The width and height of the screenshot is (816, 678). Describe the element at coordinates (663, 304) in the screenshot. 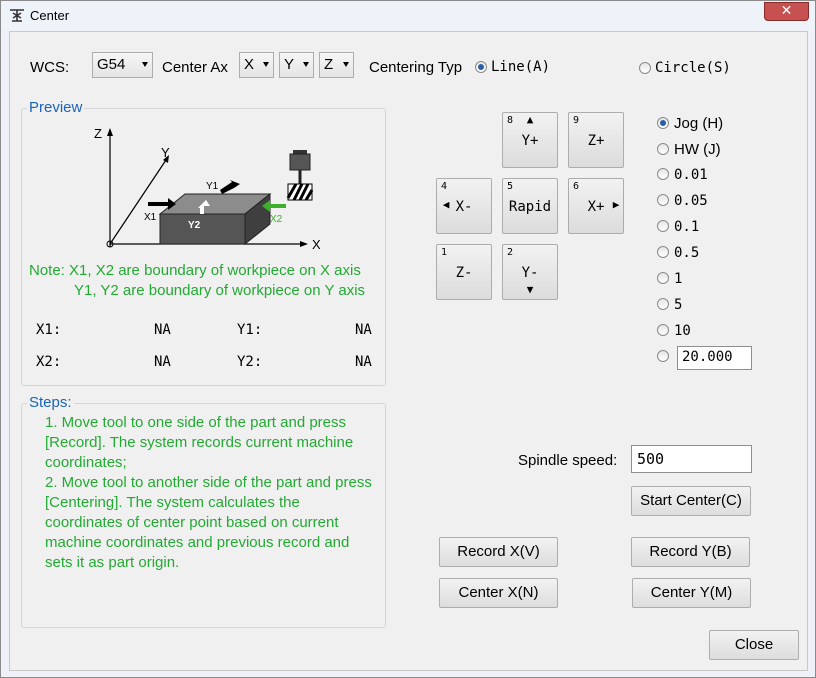

I see `step-5-radio` at that location.